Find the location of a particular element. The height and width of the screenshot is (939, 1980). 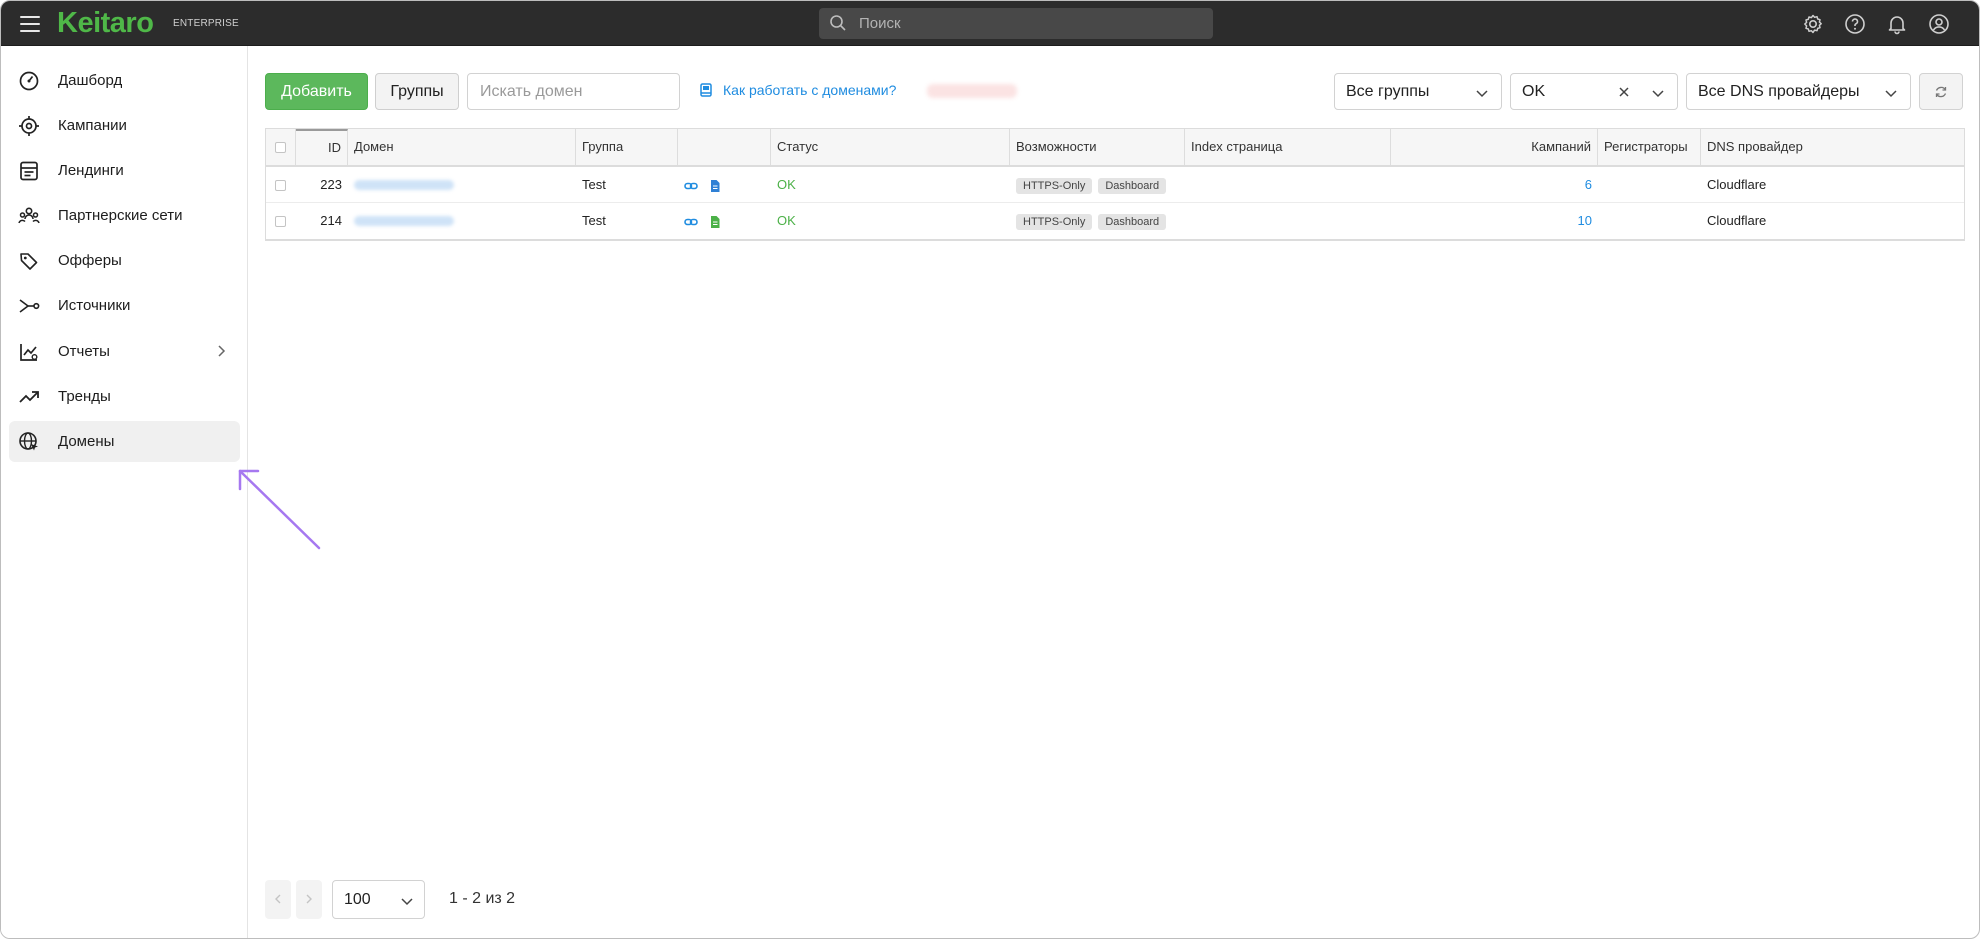

cell-features: HTTPS-Only Dashboard is located at coordinates (1097, 185).